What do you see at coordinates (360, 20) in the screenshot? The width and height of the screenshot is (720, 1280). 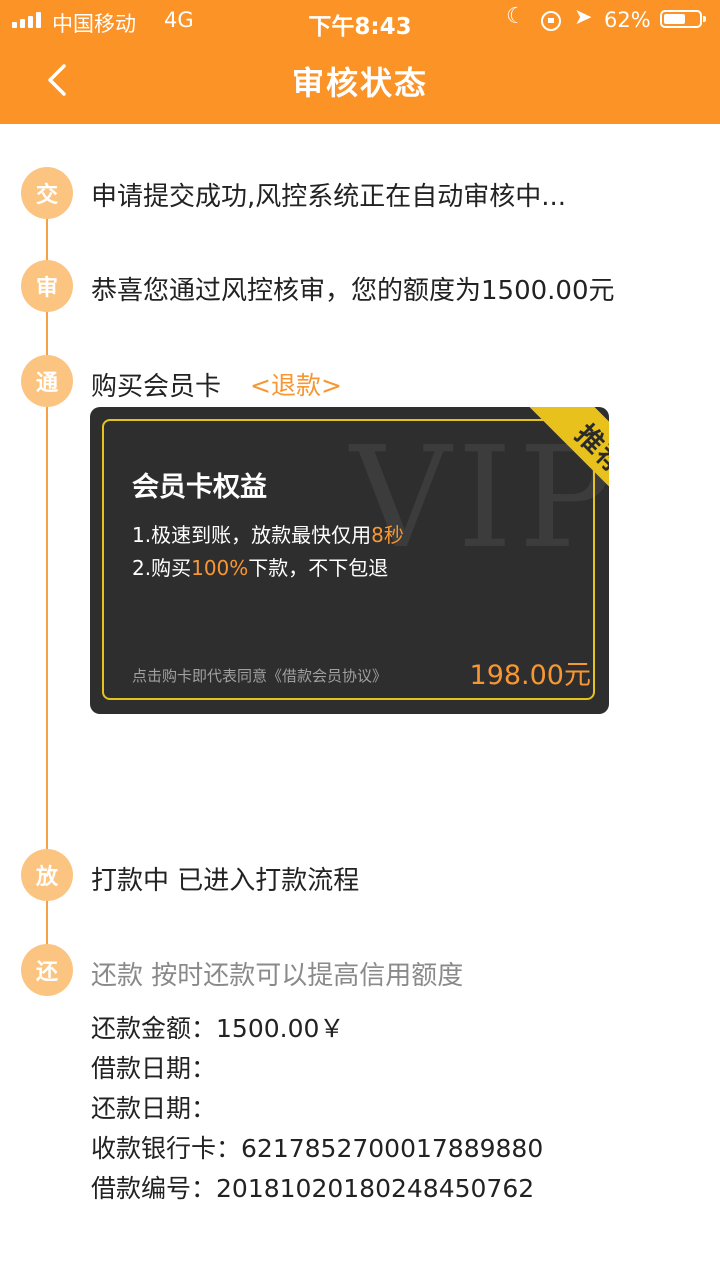 I see `status-bar: 中国移动 4G 下午8:43 ☾ ➤ 62%` at bounding box center [360, 20].